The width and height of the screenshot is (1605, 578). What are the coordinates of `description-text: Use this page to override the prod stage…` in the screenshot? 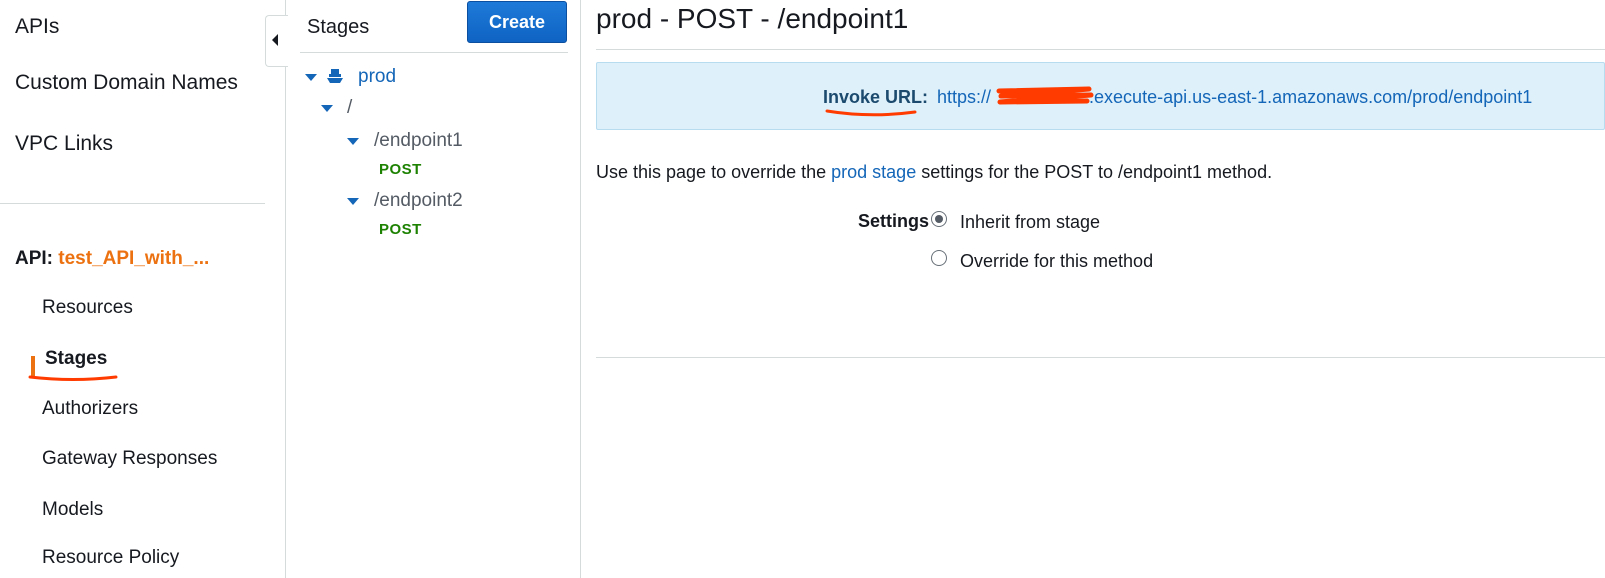 It's located at (934, 172).